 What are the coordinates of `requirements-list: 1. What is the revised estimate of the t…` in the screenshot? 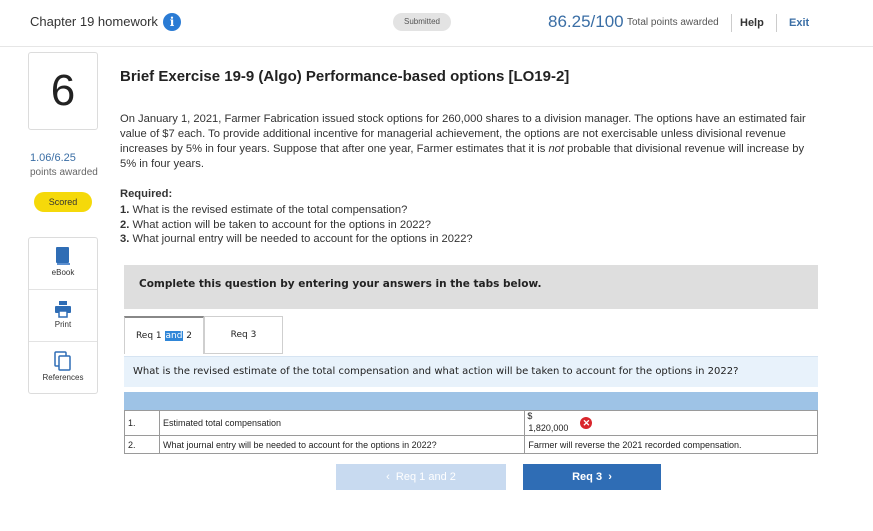 It's located at (296, 225).